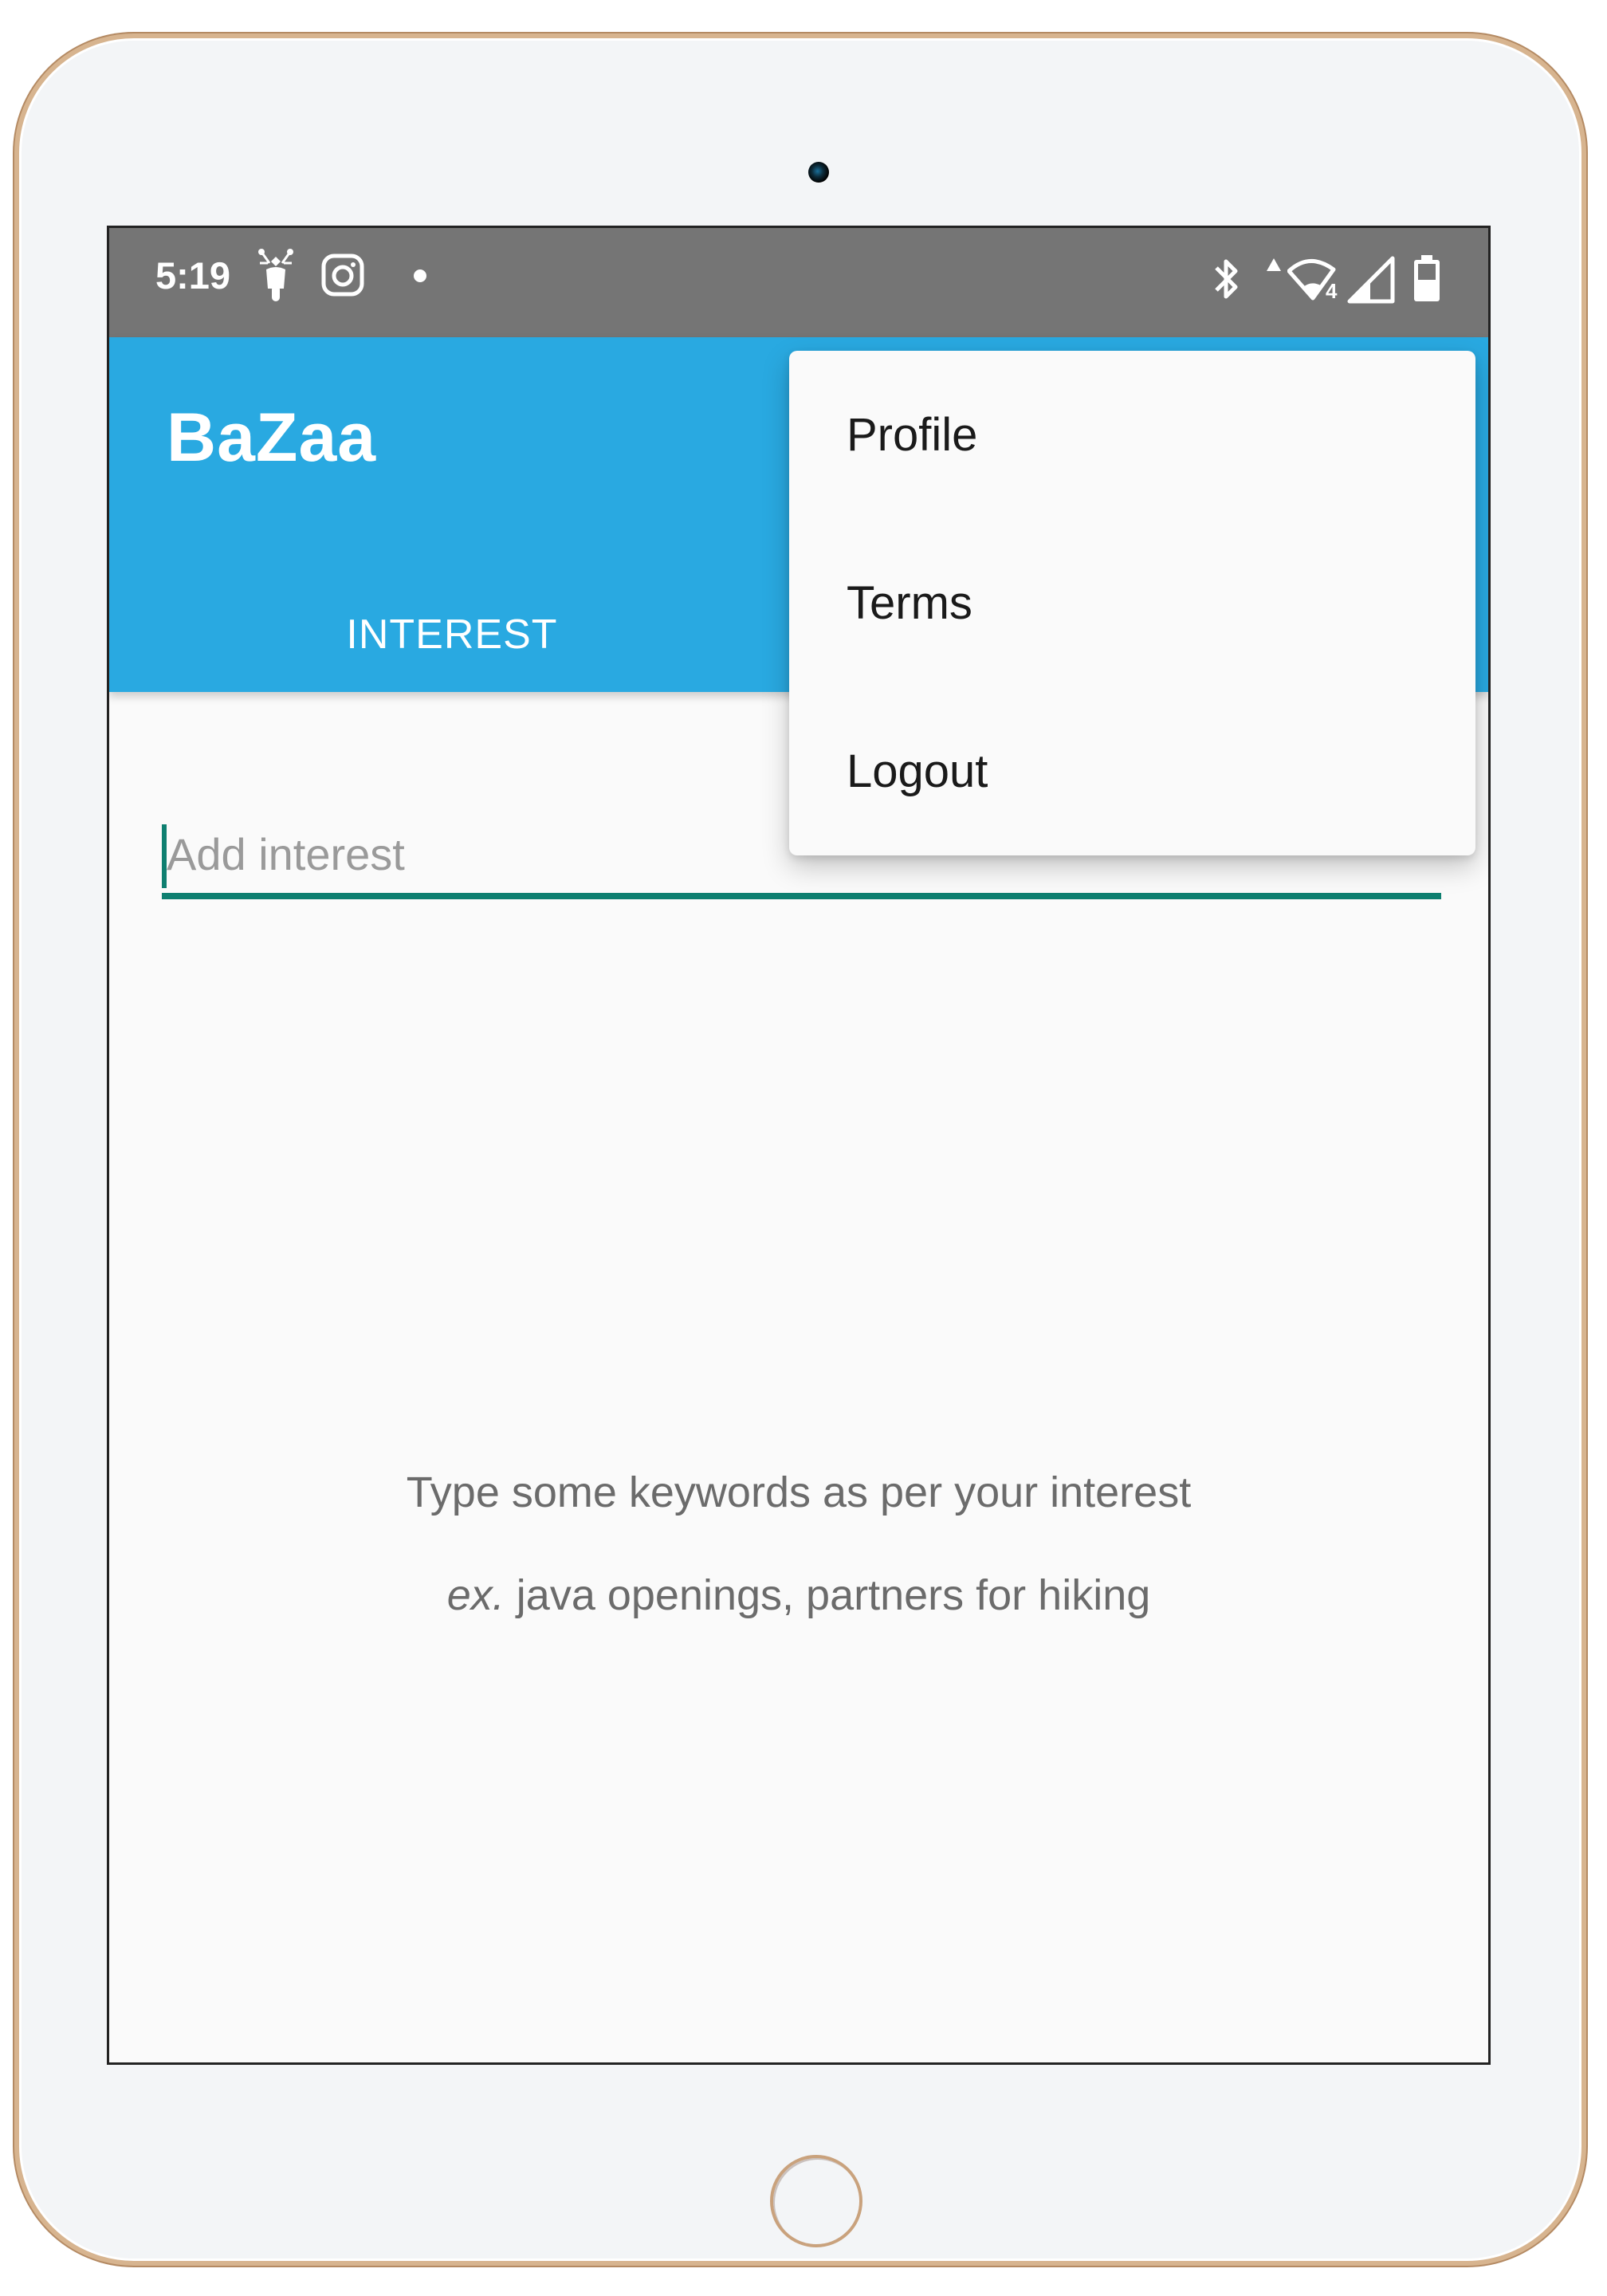 The image size is (1607, 2296). Describe the element at coordinates (1332, 290) in the screenshot. I see `wifi-badge: 4` at that location.